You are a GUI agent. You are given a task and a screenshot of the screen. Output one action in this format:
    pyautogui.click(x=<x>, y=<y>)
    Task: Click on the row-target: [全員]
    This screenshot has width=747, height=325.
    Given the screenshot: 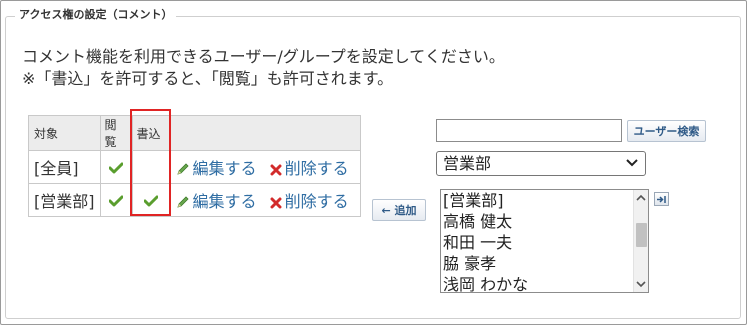 What is the action you would take?
    pyautogui.click(x=64, y=167)
    